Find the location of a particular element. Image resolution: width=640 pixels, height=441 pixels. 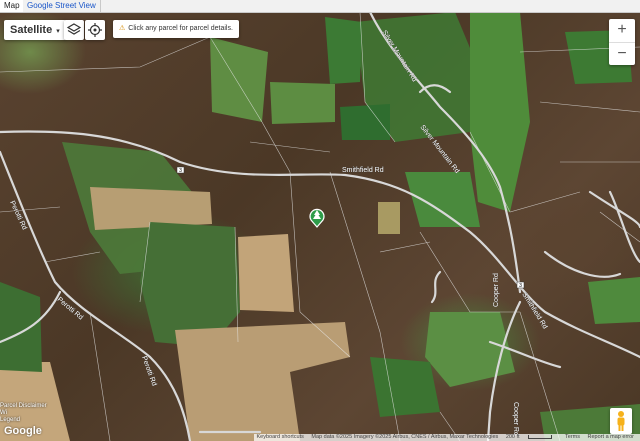

parcel-notice: ⚠ Click any parcel for parcel details. is located at coordinates (176, 29).